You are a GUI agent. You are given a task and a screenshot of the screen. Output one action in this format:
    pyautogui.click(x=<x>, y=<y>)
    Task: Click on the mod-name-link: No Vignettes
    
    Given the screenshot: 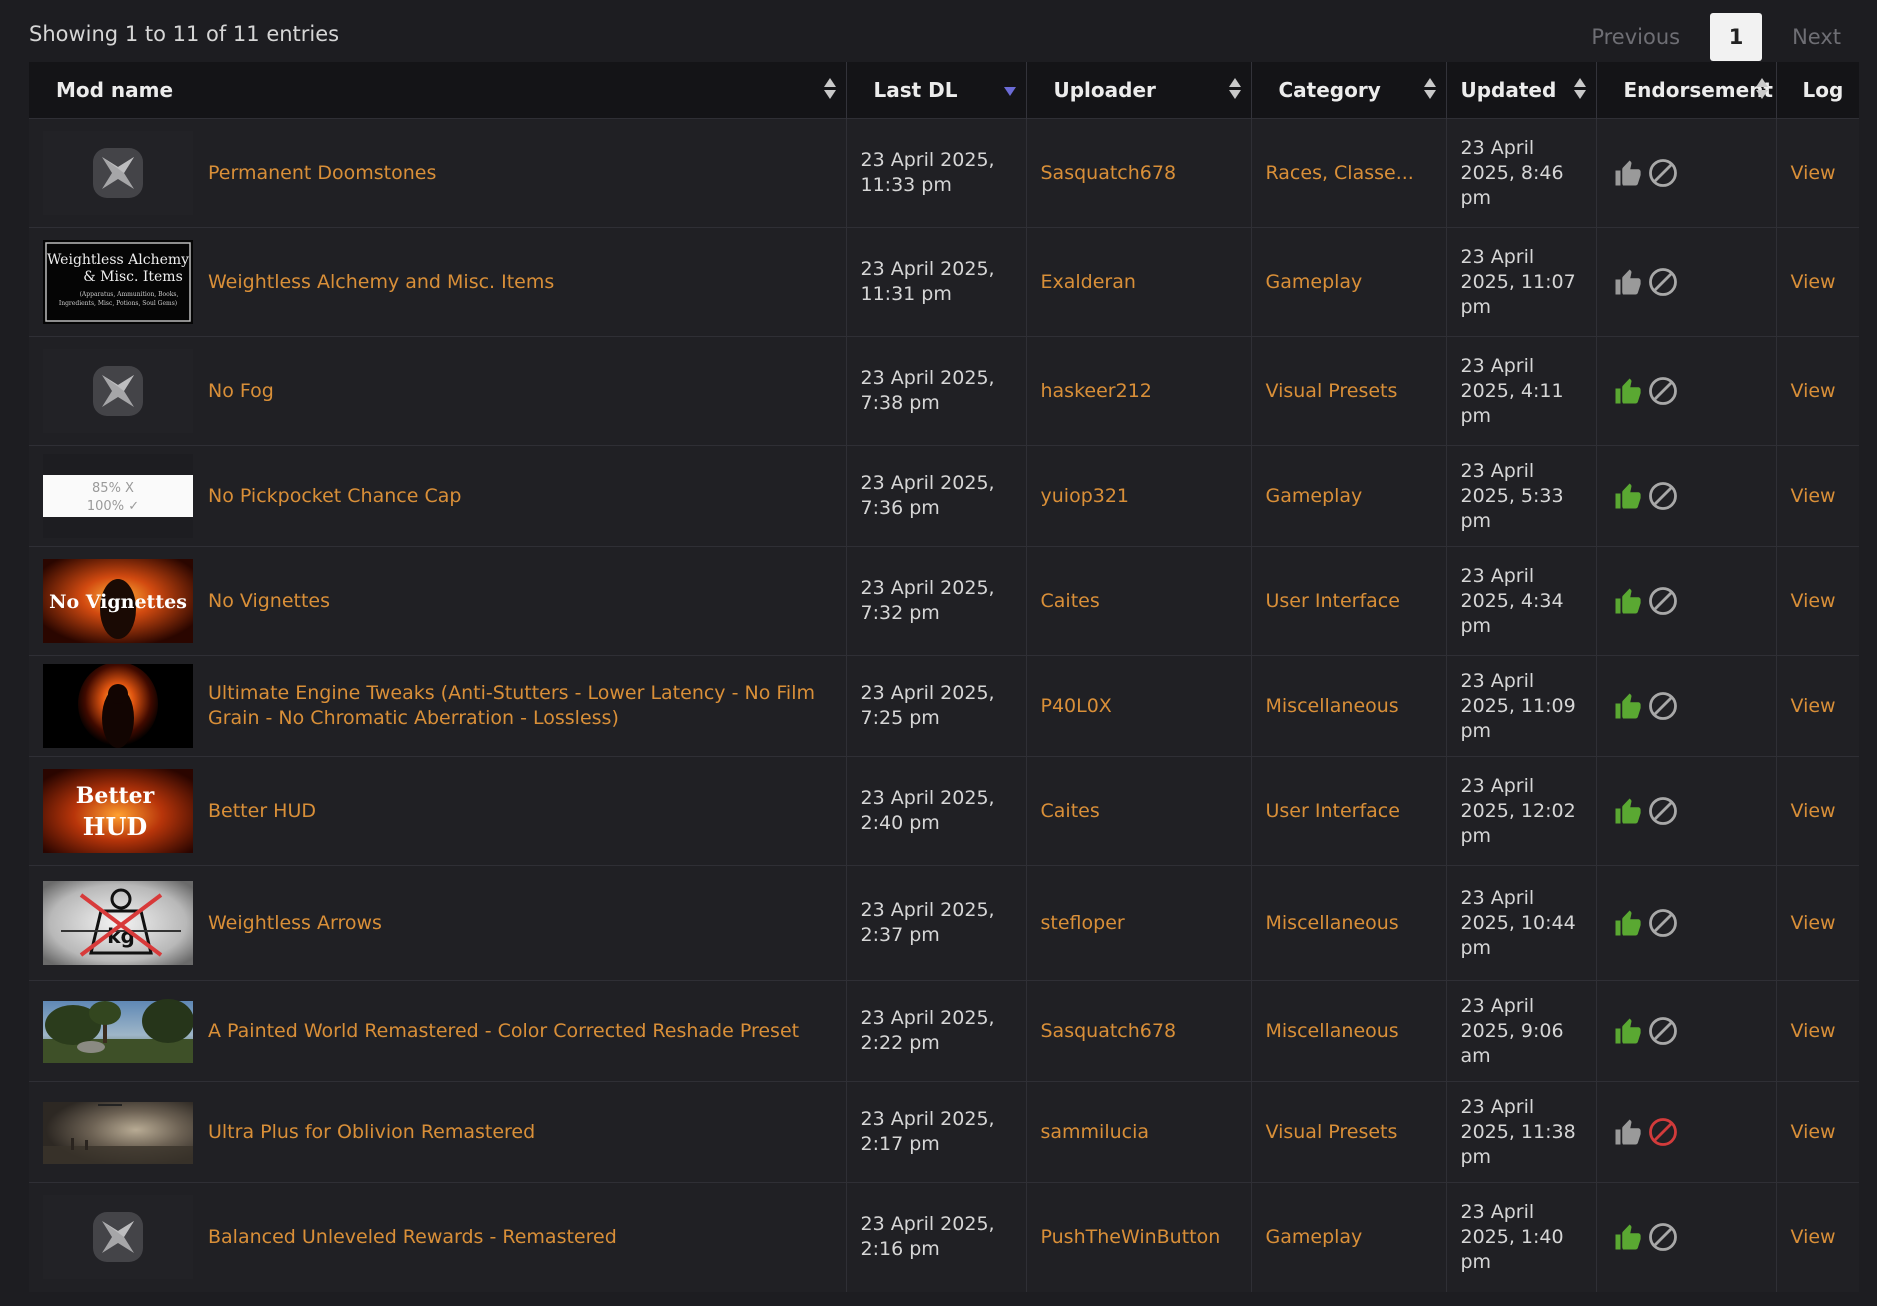 What is the action you would take?
    pyautogui.click(x=269, y=601)
    